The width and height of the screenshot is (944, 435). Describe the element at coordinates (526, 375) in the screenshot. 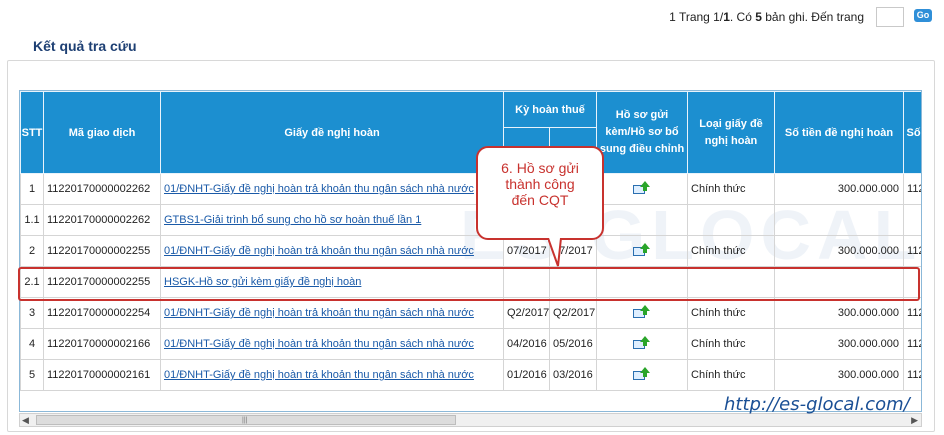

I see `ky-tu-cell: 01/2016` at that location.